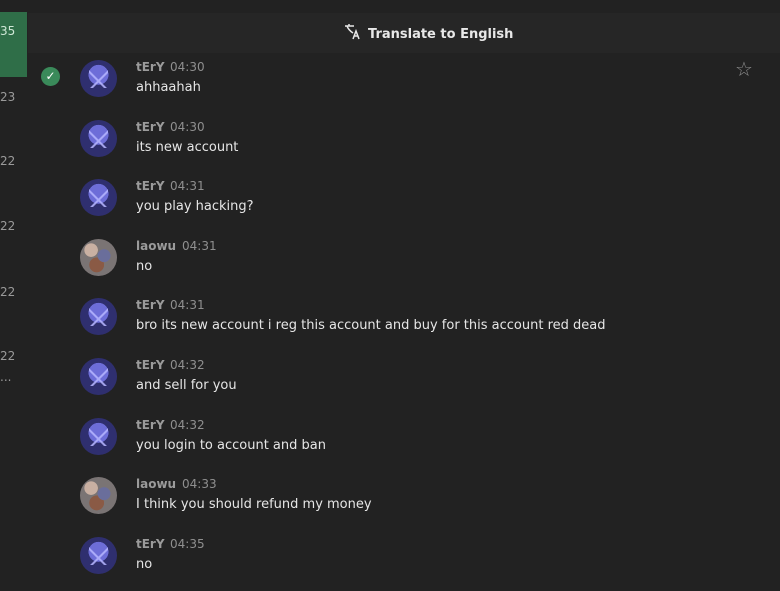  What do you see at coordinates (420, 264) in the screenshot?
I see `message-item: laowu 04:31 no` at bounding box center [420, 264].